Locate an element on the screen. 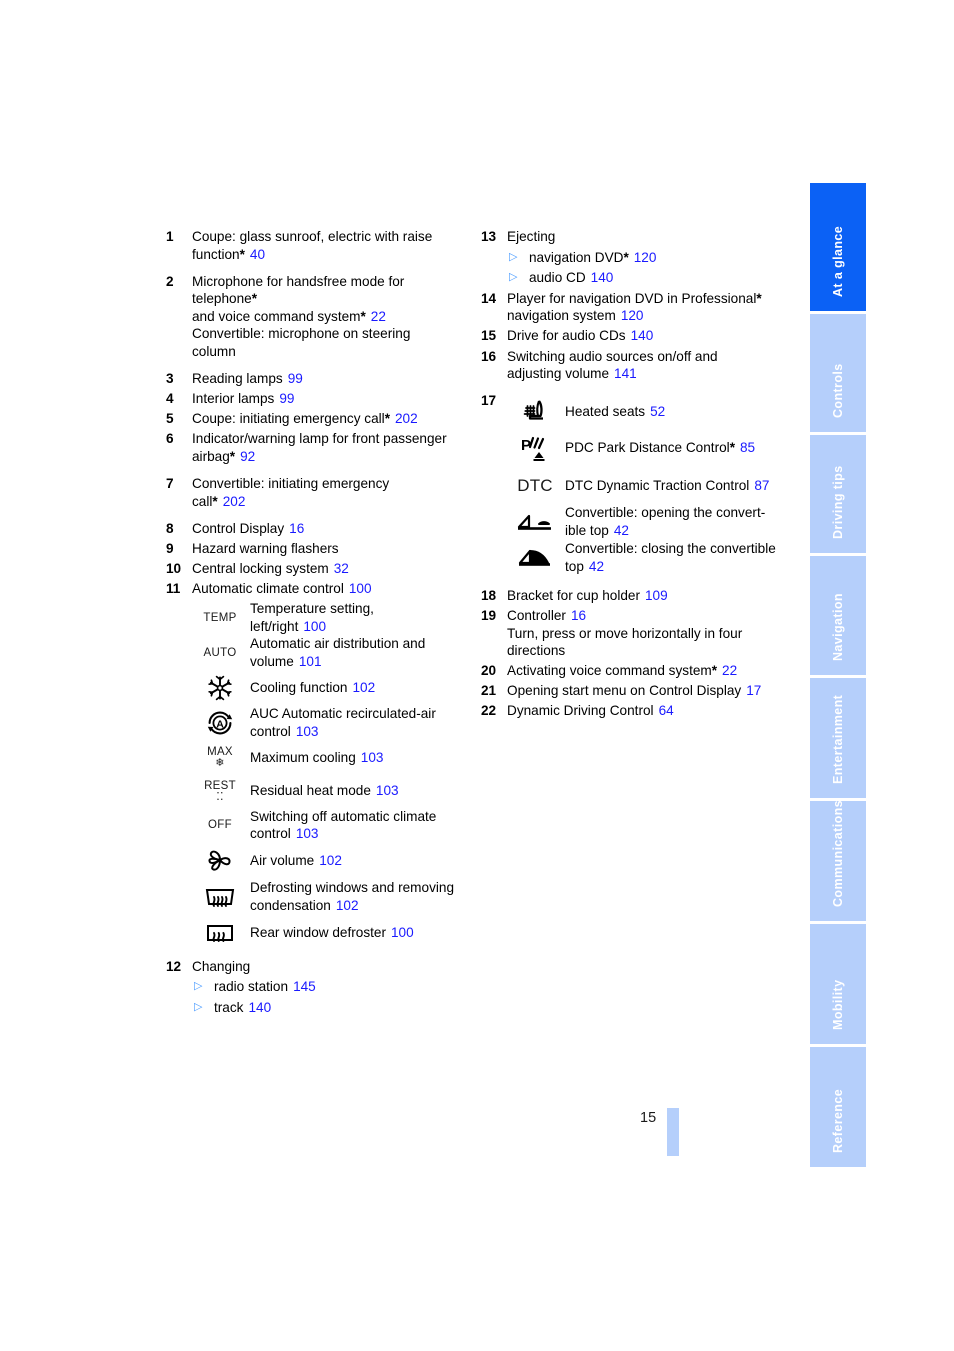 The width and height of the screenshot is (954, 1351). item-text: Activating voice command system* 22 is located at coordinates (649, 671).